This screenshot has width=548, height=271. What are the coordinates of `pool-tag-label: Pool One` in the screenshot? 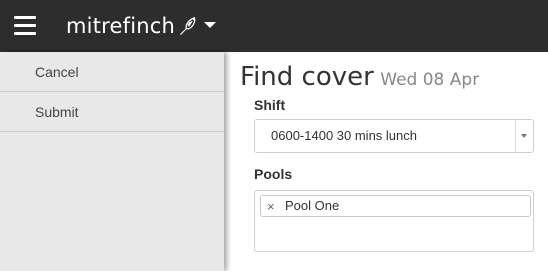 It's located at (312, 205).